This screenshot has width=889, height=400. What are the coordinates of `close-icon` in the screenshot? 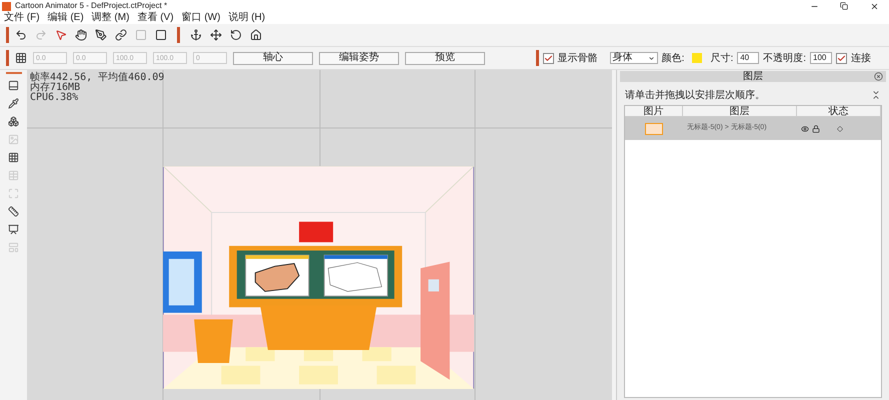 It's located at (874, 6).